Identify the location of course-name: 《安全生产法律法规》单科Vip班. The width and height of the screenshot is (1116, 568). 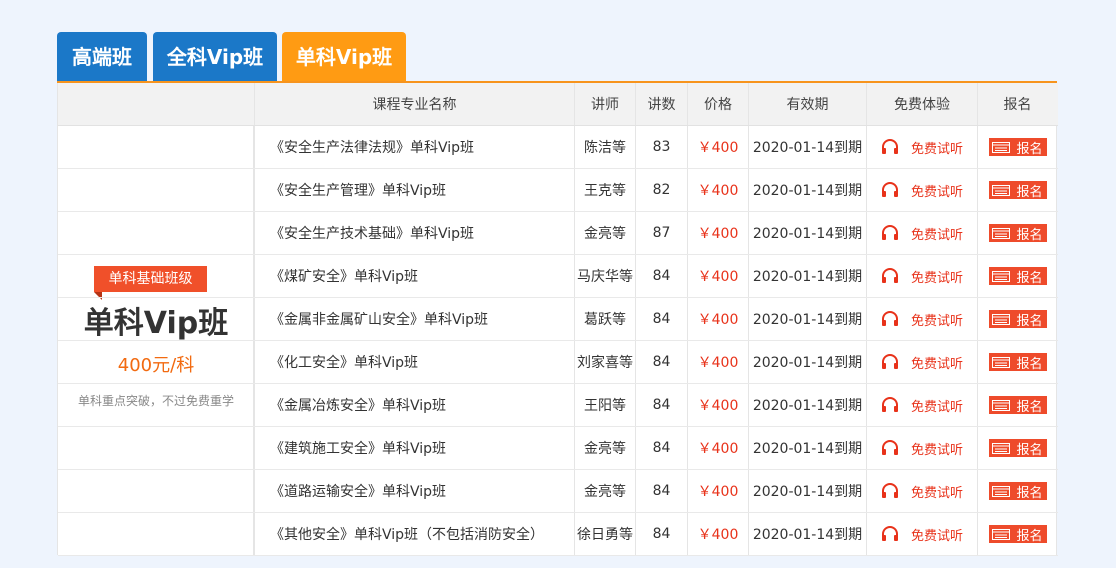
(414, 147).